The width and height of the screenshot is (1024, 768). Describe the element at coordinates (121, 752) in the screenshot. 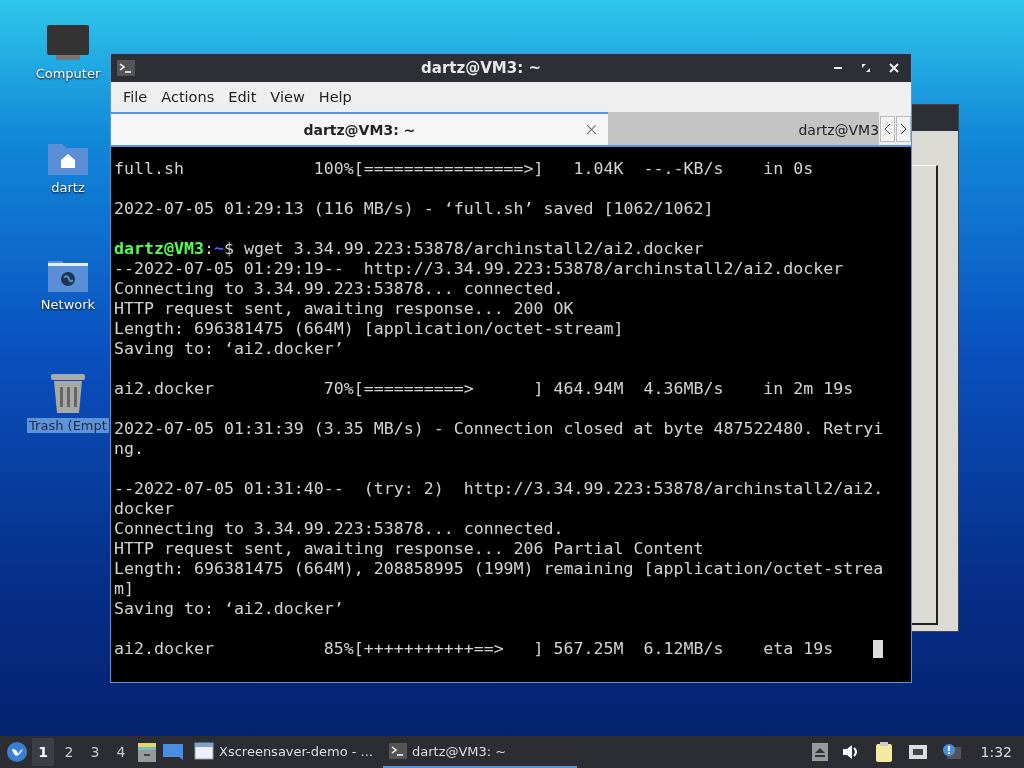

I see `workspace-button: 4` at that location.